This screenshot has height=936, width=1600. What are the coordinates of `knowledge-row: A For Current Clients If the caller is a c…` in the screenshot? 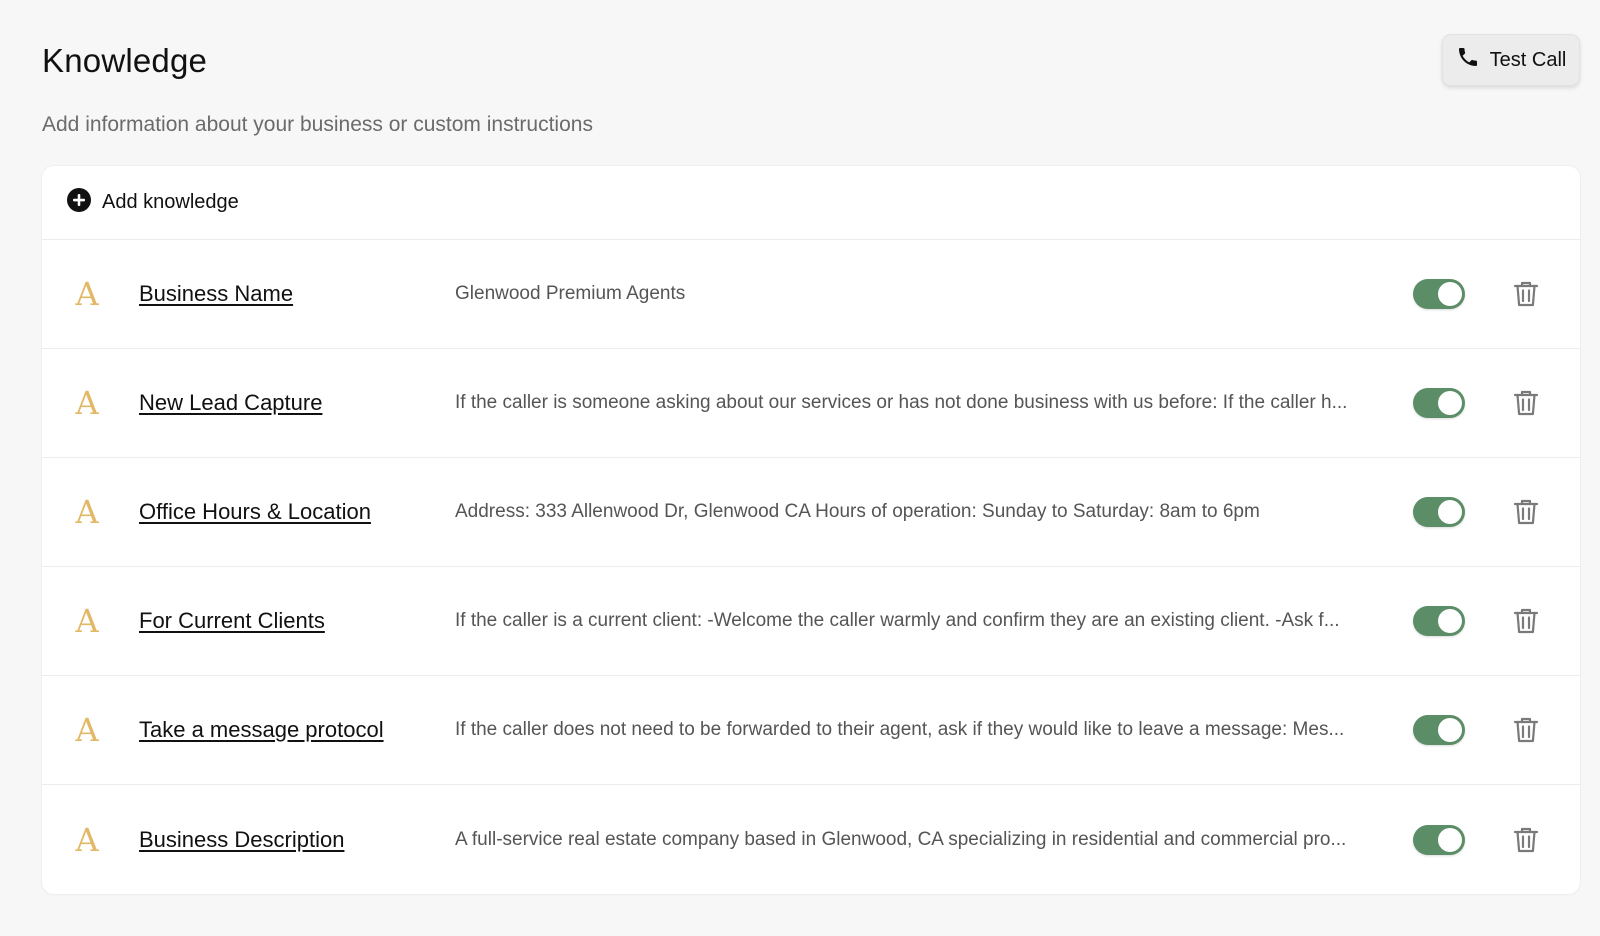 It's located at (811, 621).